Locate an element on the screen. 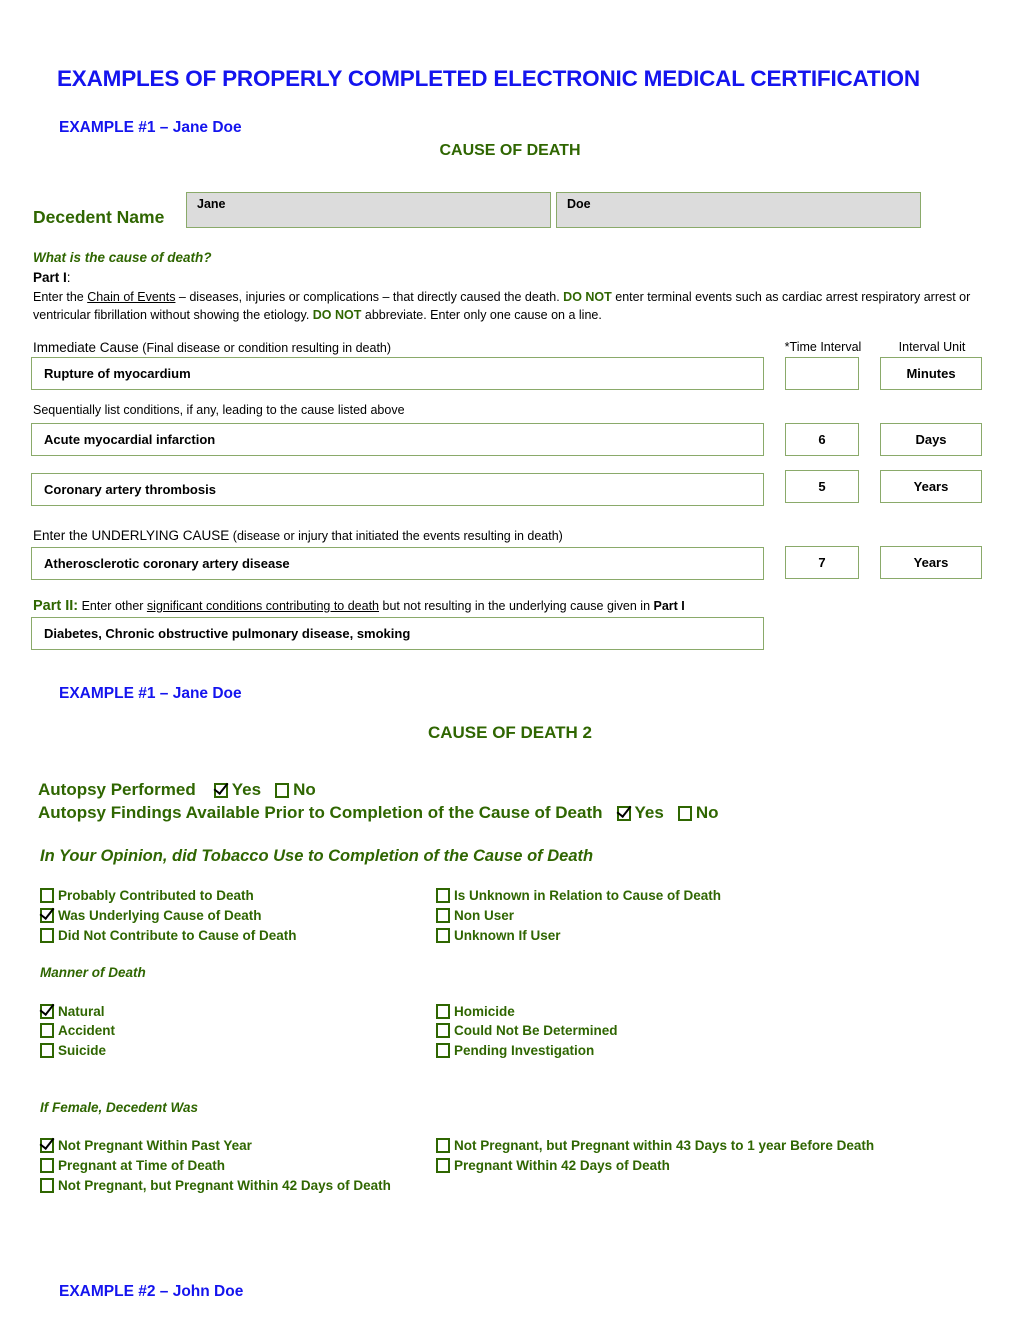 The width and height of the screenshot is (1020, 1320). female-pregnant-at-time-of-death-checkbox is located at coordinates (47, 1165).